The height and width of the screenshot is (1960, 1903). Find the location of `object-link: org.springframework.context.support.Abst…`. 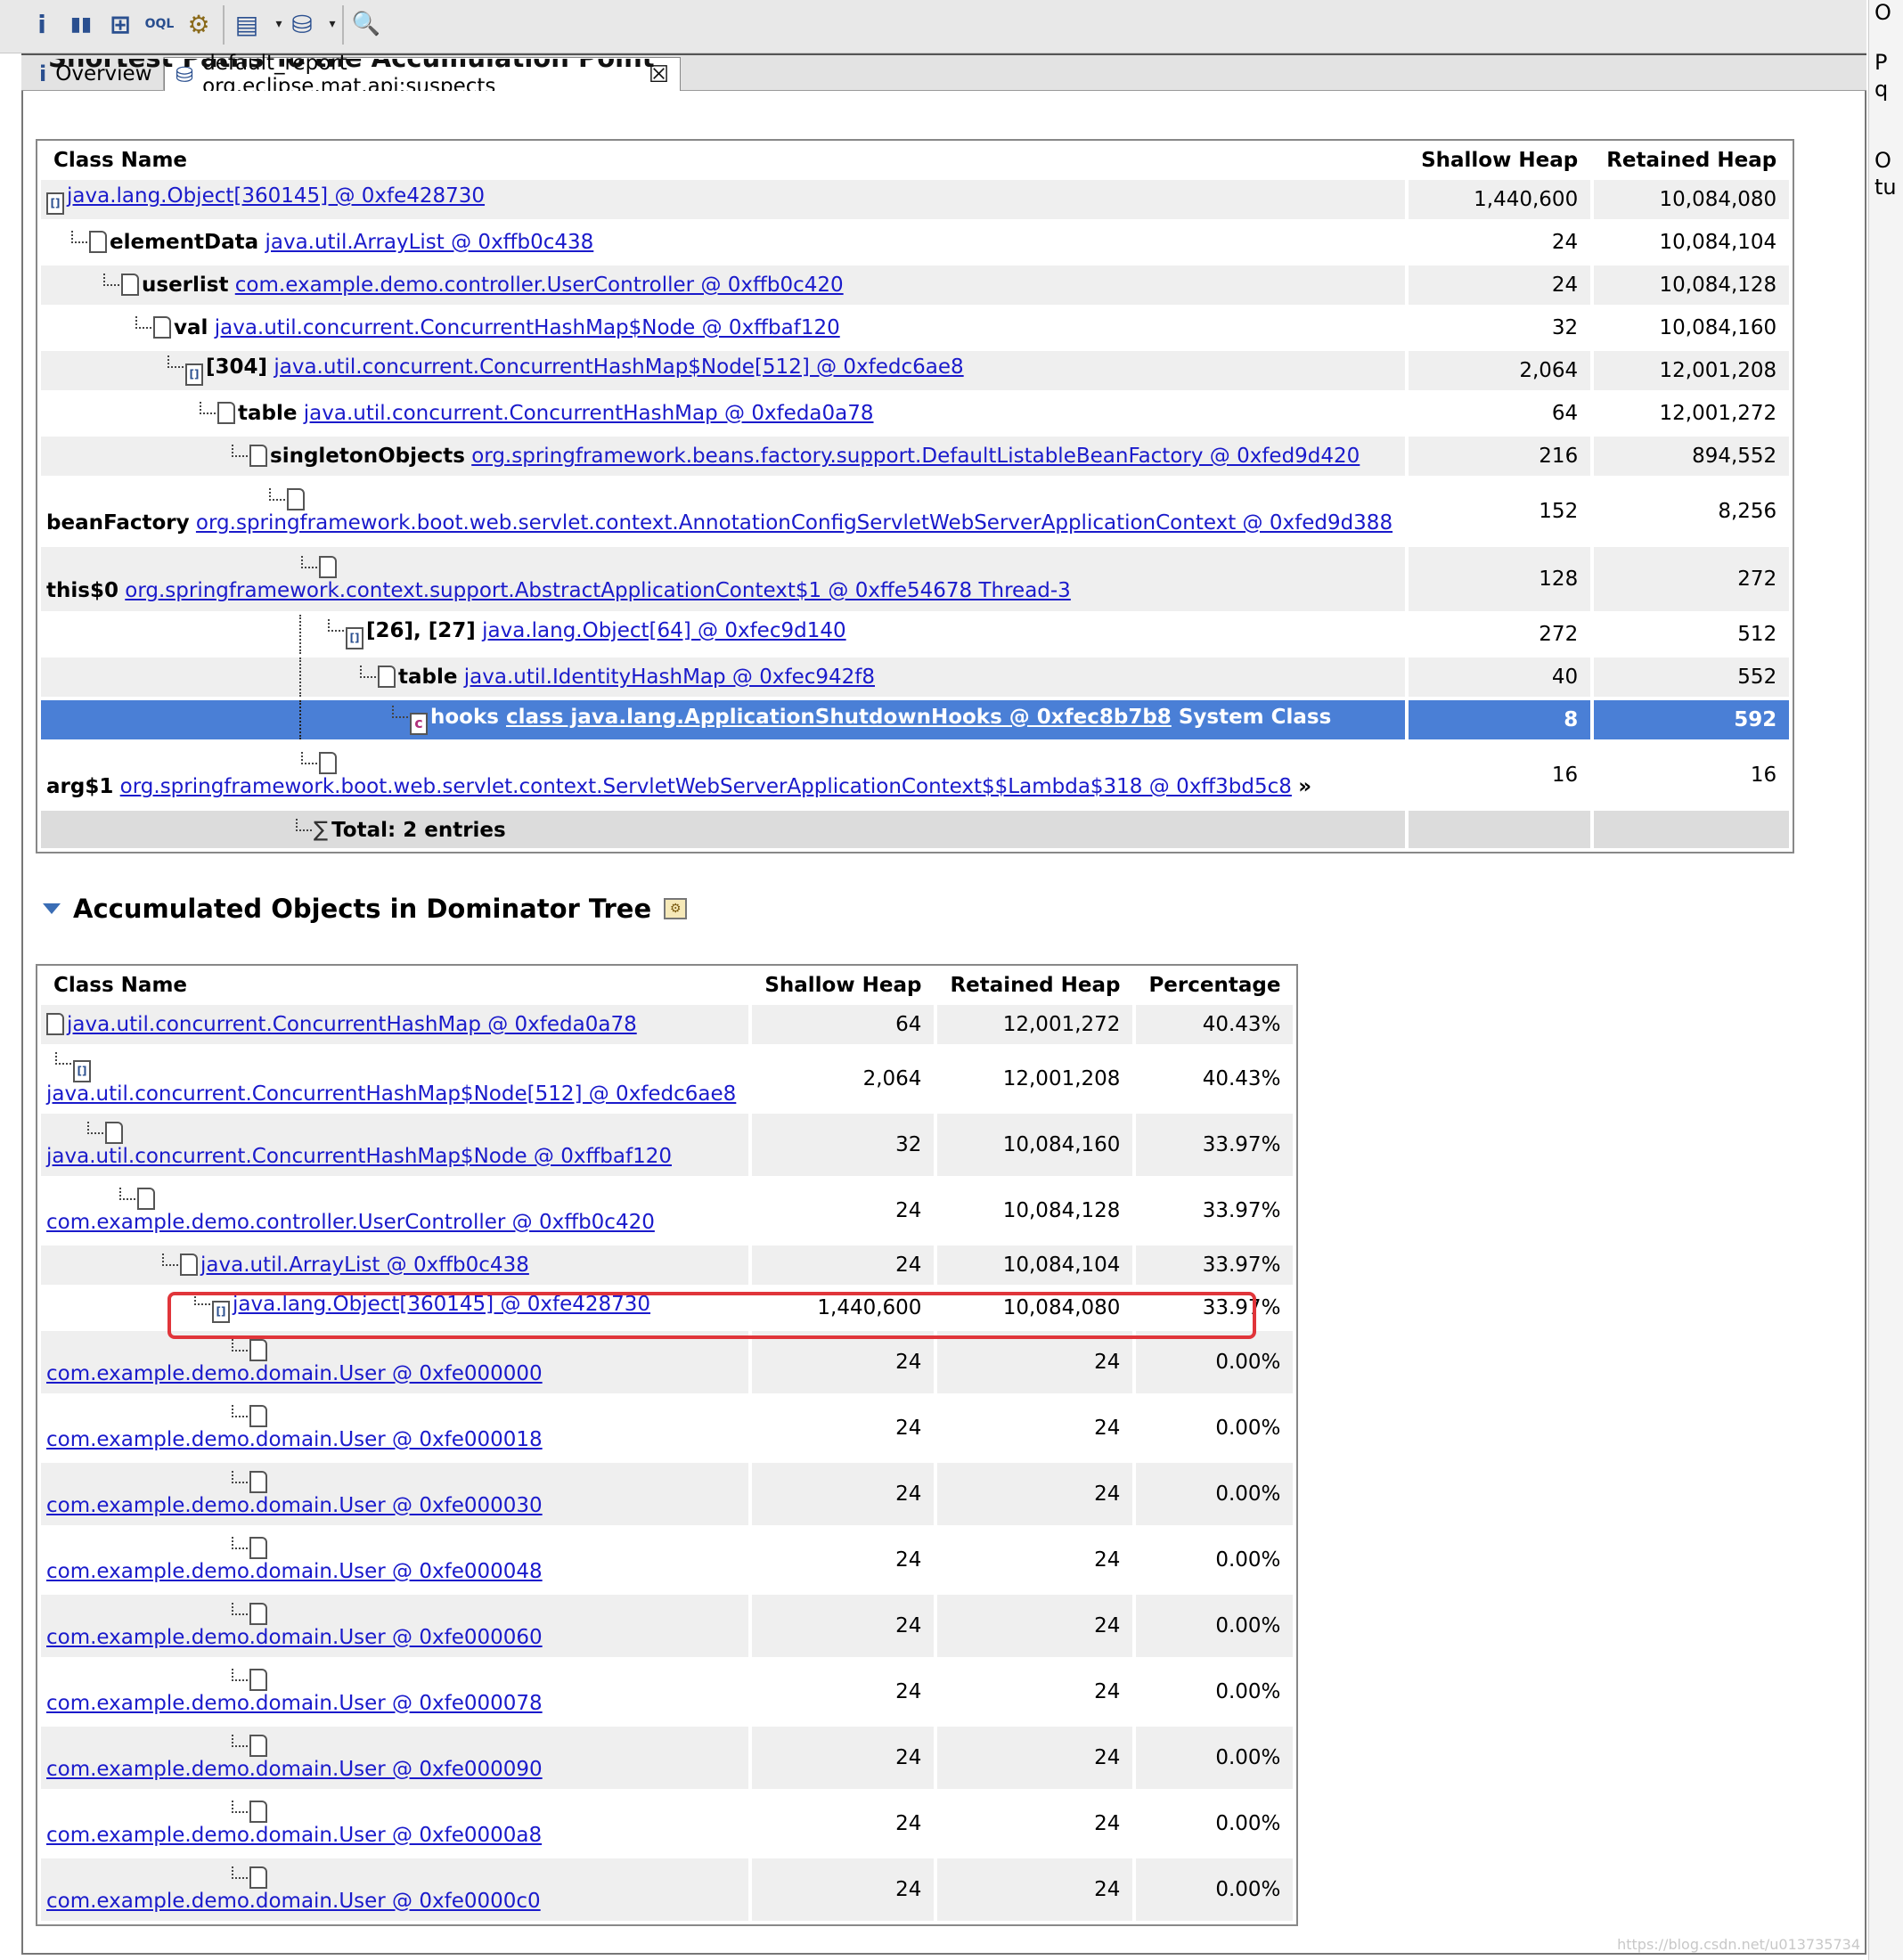

object-link: org.springframework.context.support.Abst… is located at coordinates (598, 590).